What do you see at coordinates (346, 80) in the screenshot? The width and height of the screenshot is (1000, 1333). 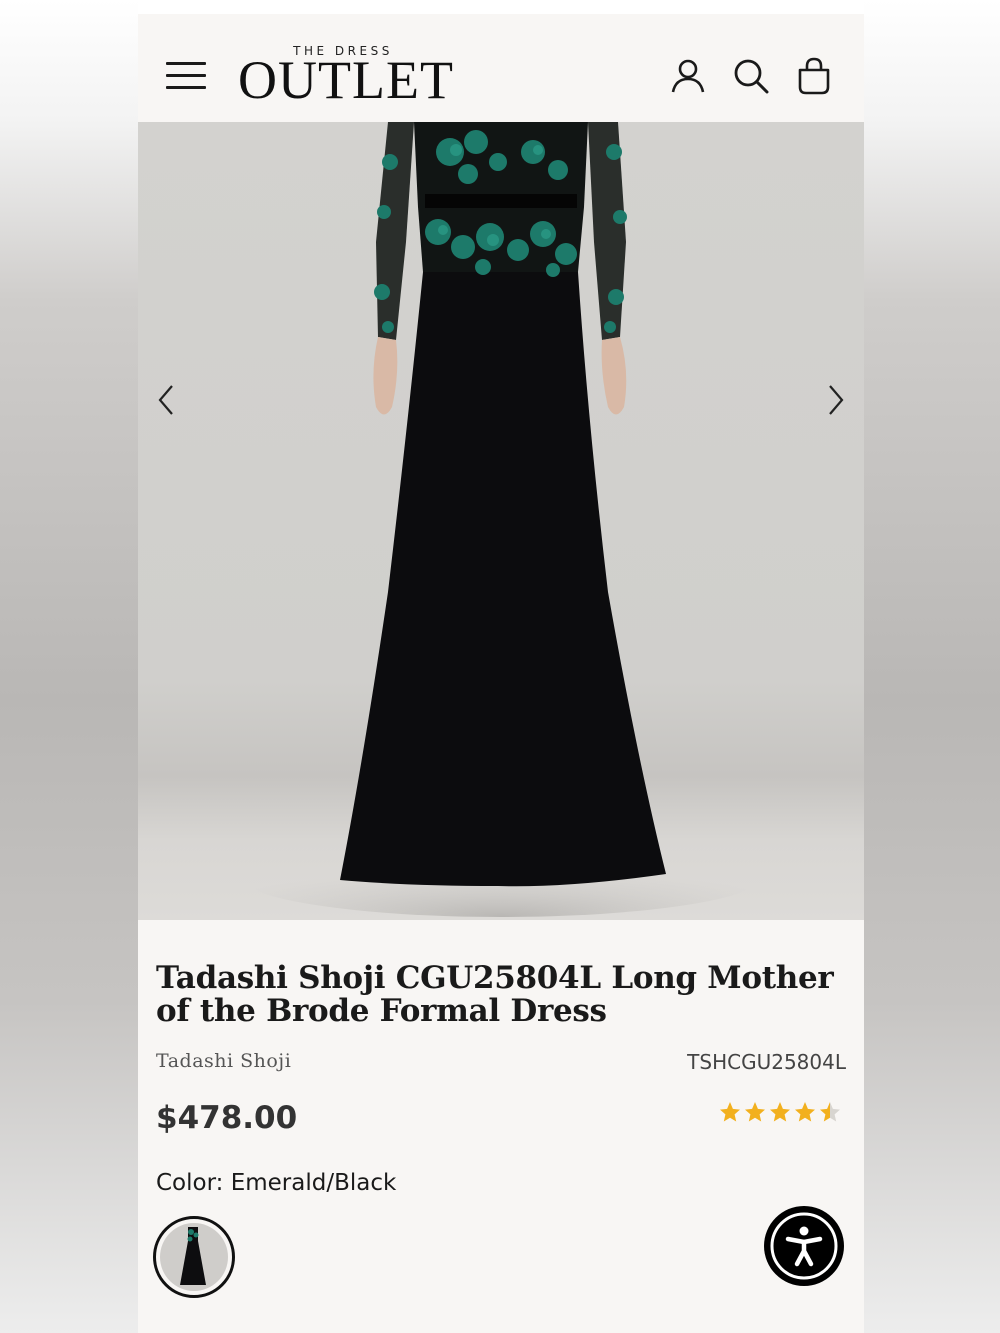 I see `logo-wordmark: OUTLET` at bounding box center [346, 80].